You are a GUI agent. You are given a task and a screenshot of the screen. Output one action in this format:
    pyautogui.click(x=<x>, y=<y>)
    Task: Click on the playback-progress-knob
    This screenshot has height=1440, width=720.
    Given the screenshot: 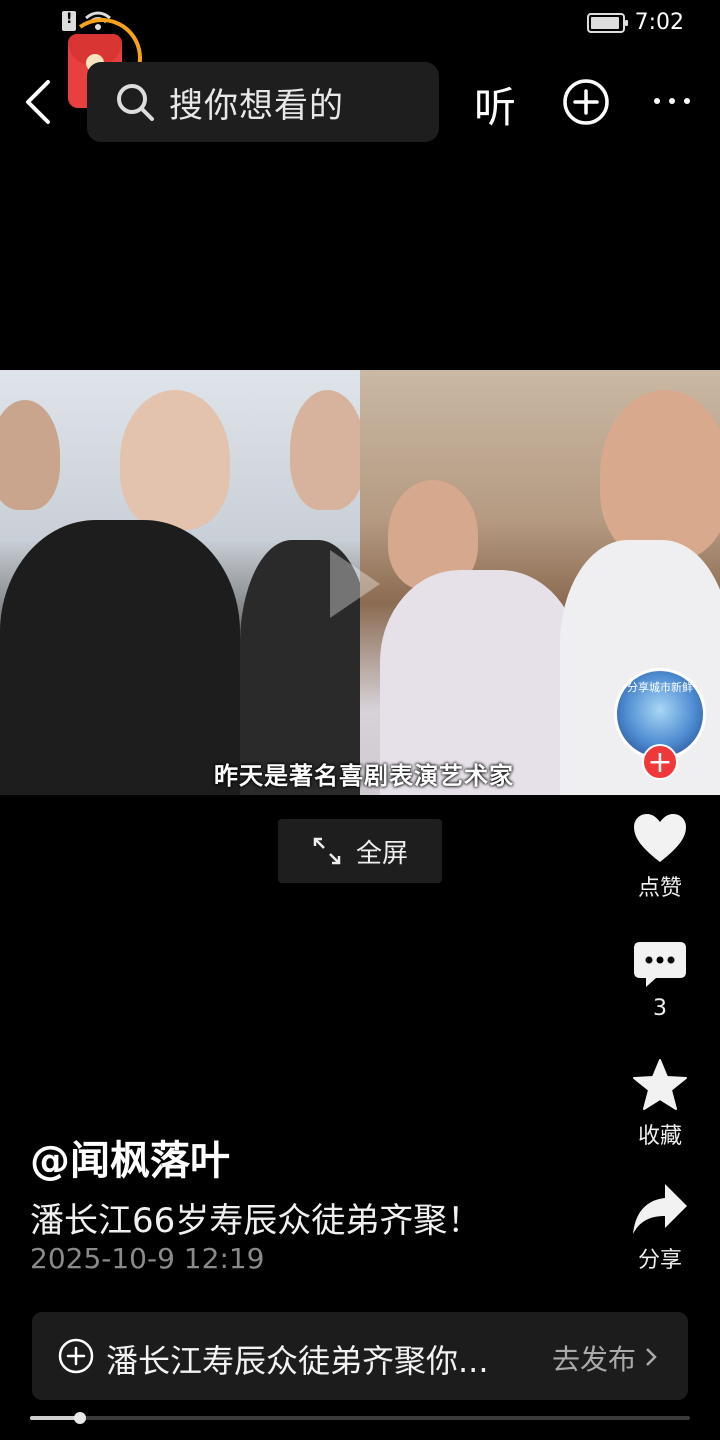 What is the action you would take?
    pyautogui.click(x=79, y=1418)
    